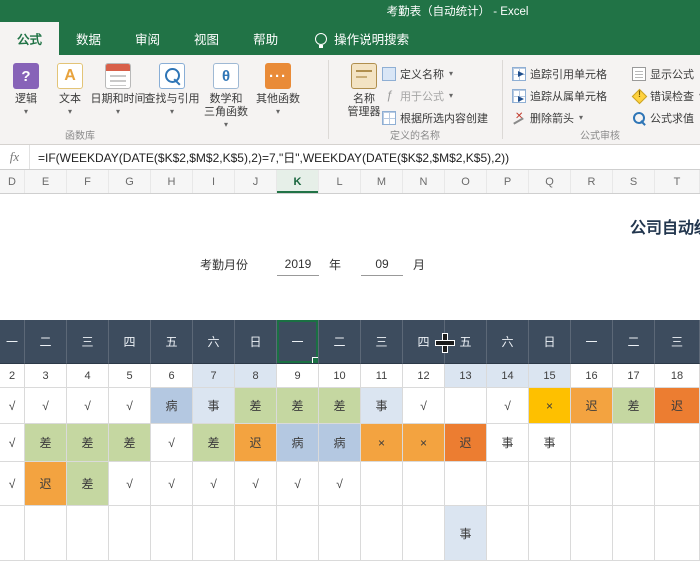  What do you see at coordinates (46, 406) in the screenshot?
I see `cell-E6: √` at bounding box center [46, 406].